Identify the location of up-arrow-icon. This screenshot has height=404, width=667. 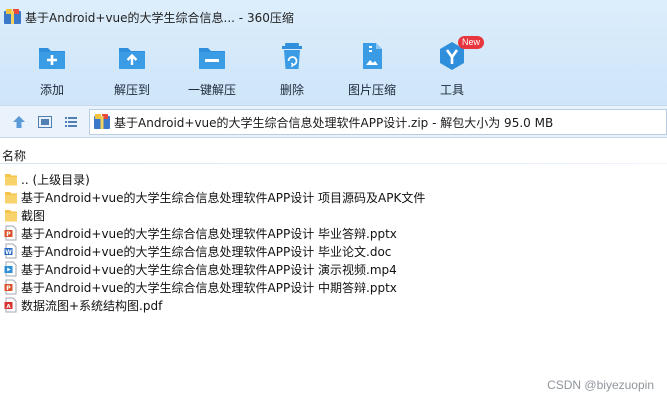
(19, 122).